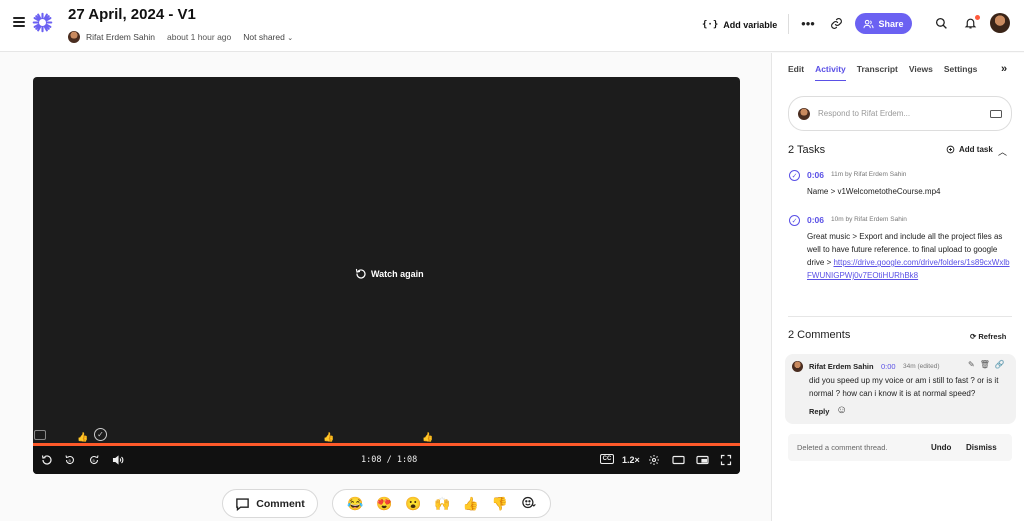 This screenshot has height=521, width=1024. I want to click on author-name: Rifat Erdem Sahin, so click(120, 37).